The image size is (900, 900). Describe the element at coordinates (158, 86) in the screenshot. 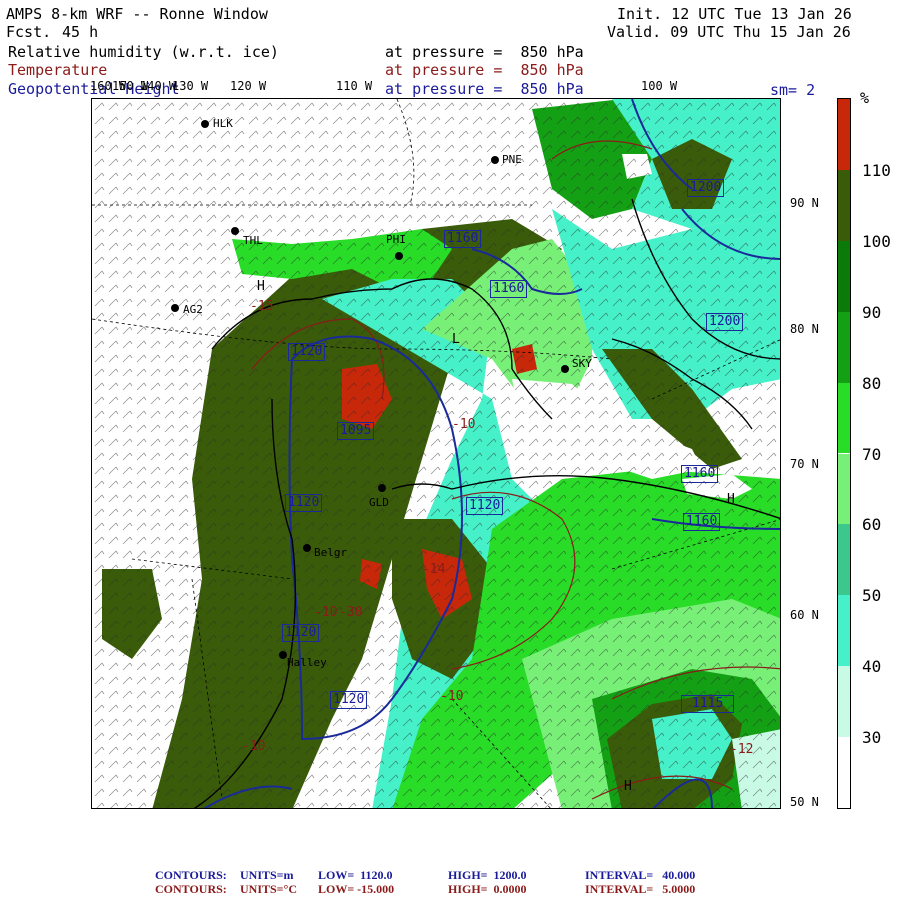

I see `lon-label-140w: 140 W` at that location.